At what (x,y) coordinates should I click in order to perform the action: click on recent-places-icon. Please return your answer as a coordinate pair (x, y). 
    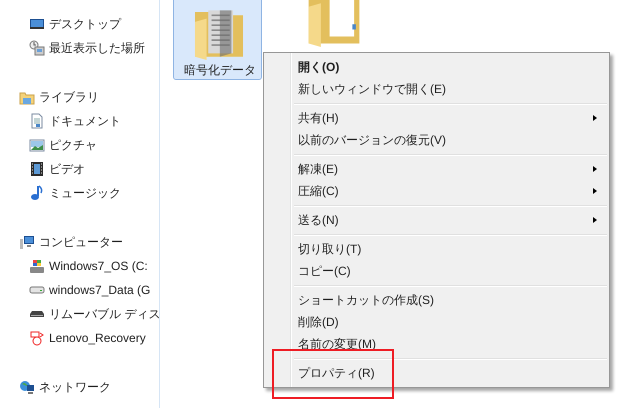
    Looking at the image, I should click on (37, 48).